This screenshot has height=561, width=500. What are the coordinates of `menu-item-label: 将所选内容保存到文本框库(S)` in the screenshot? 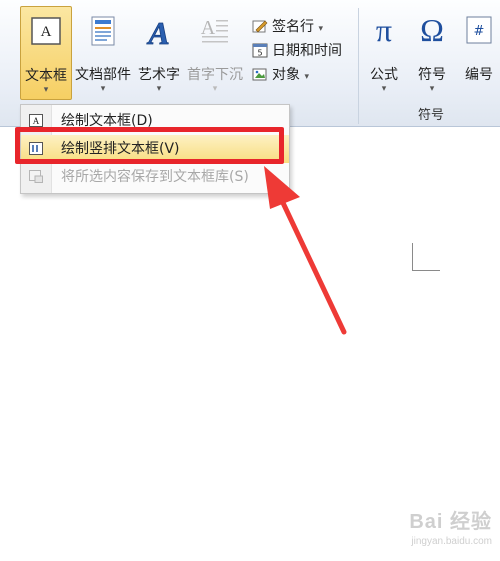 It's located at (155, 177).